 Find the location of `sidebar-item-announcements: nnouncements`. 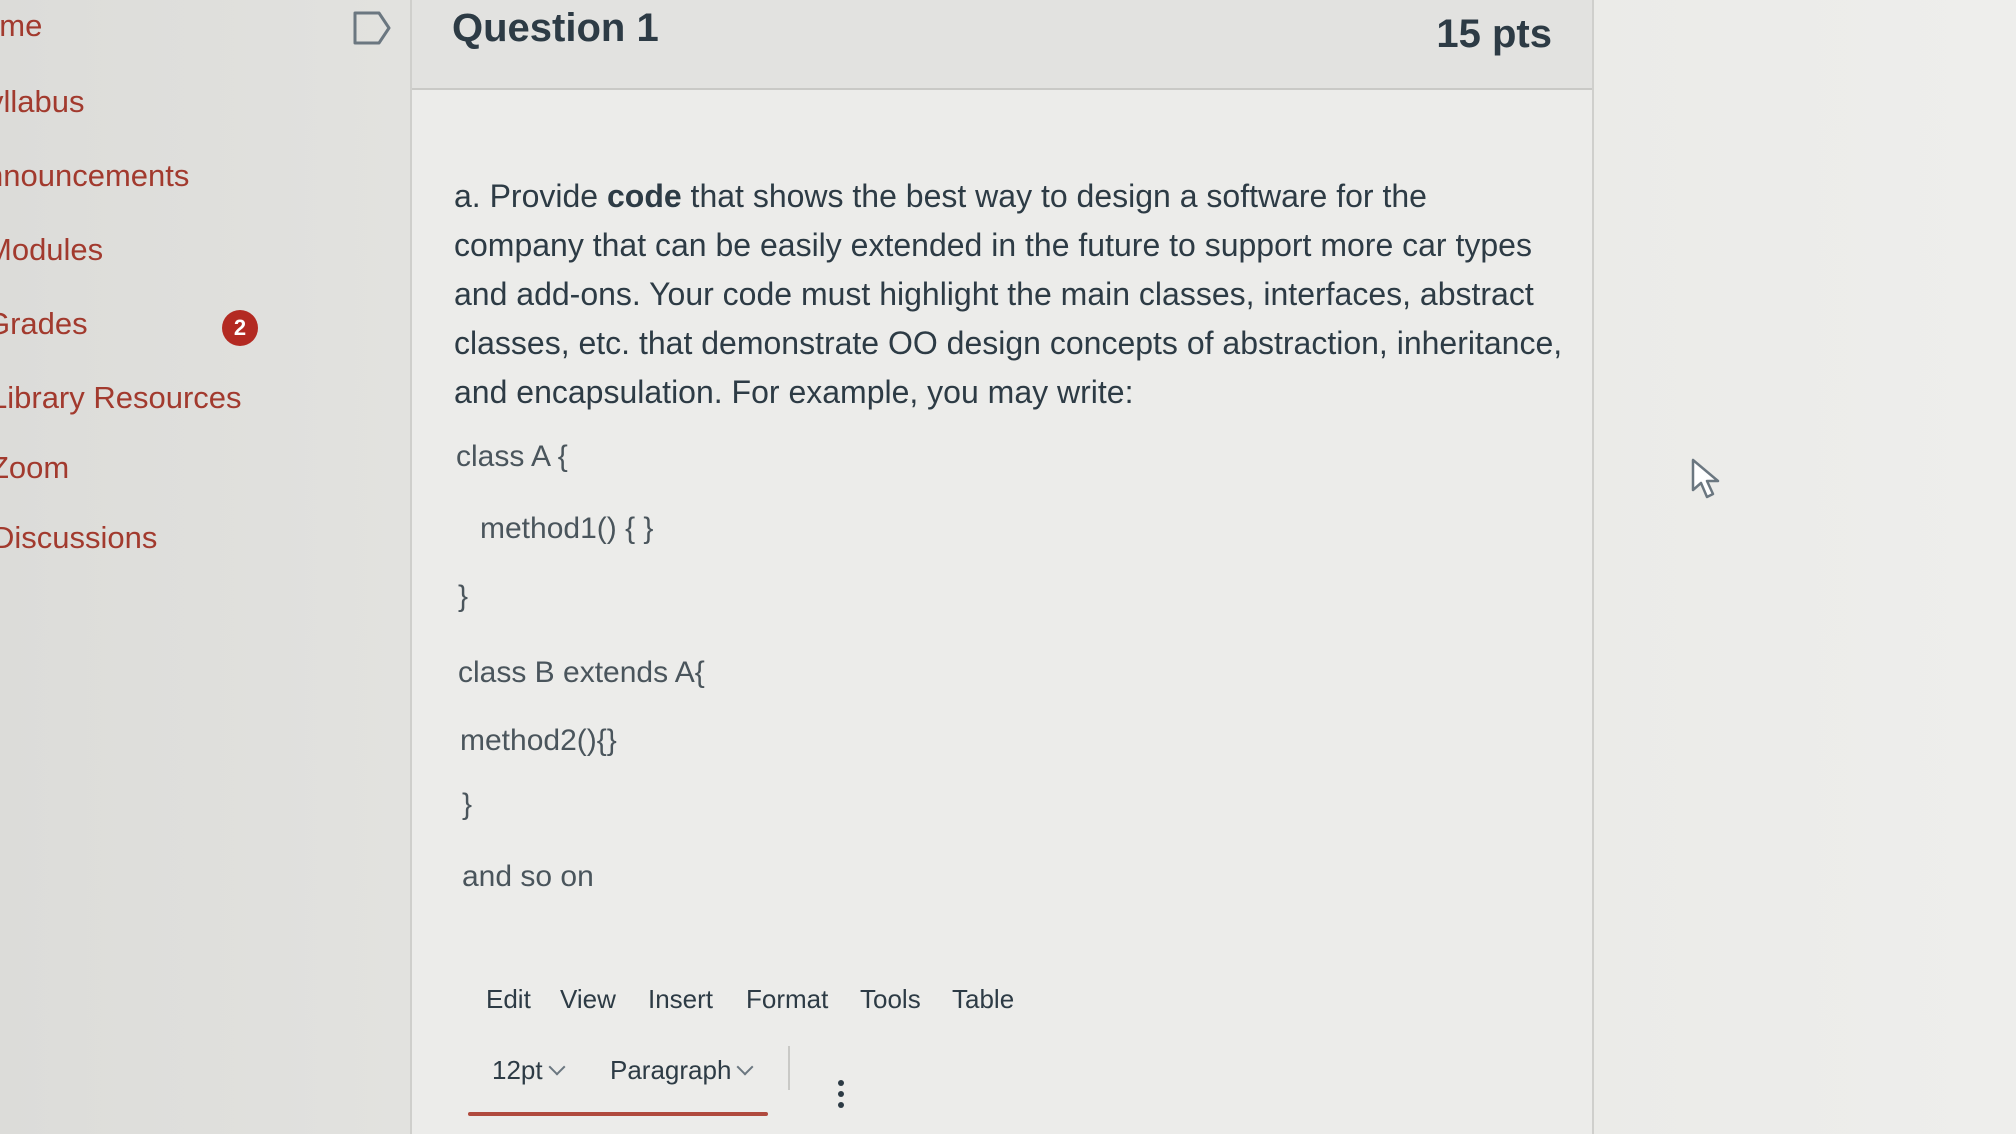

sidebar-item-announcements: nnouncements is located at coordinates (94, 176).